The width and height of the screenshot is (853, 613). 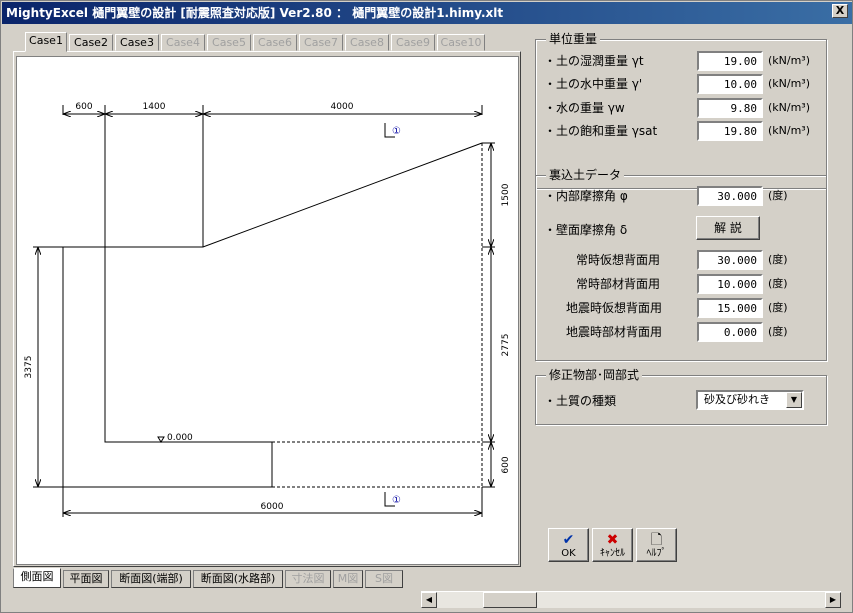 I want to click on tab-case2: Case2, so click(x=91, y=42).